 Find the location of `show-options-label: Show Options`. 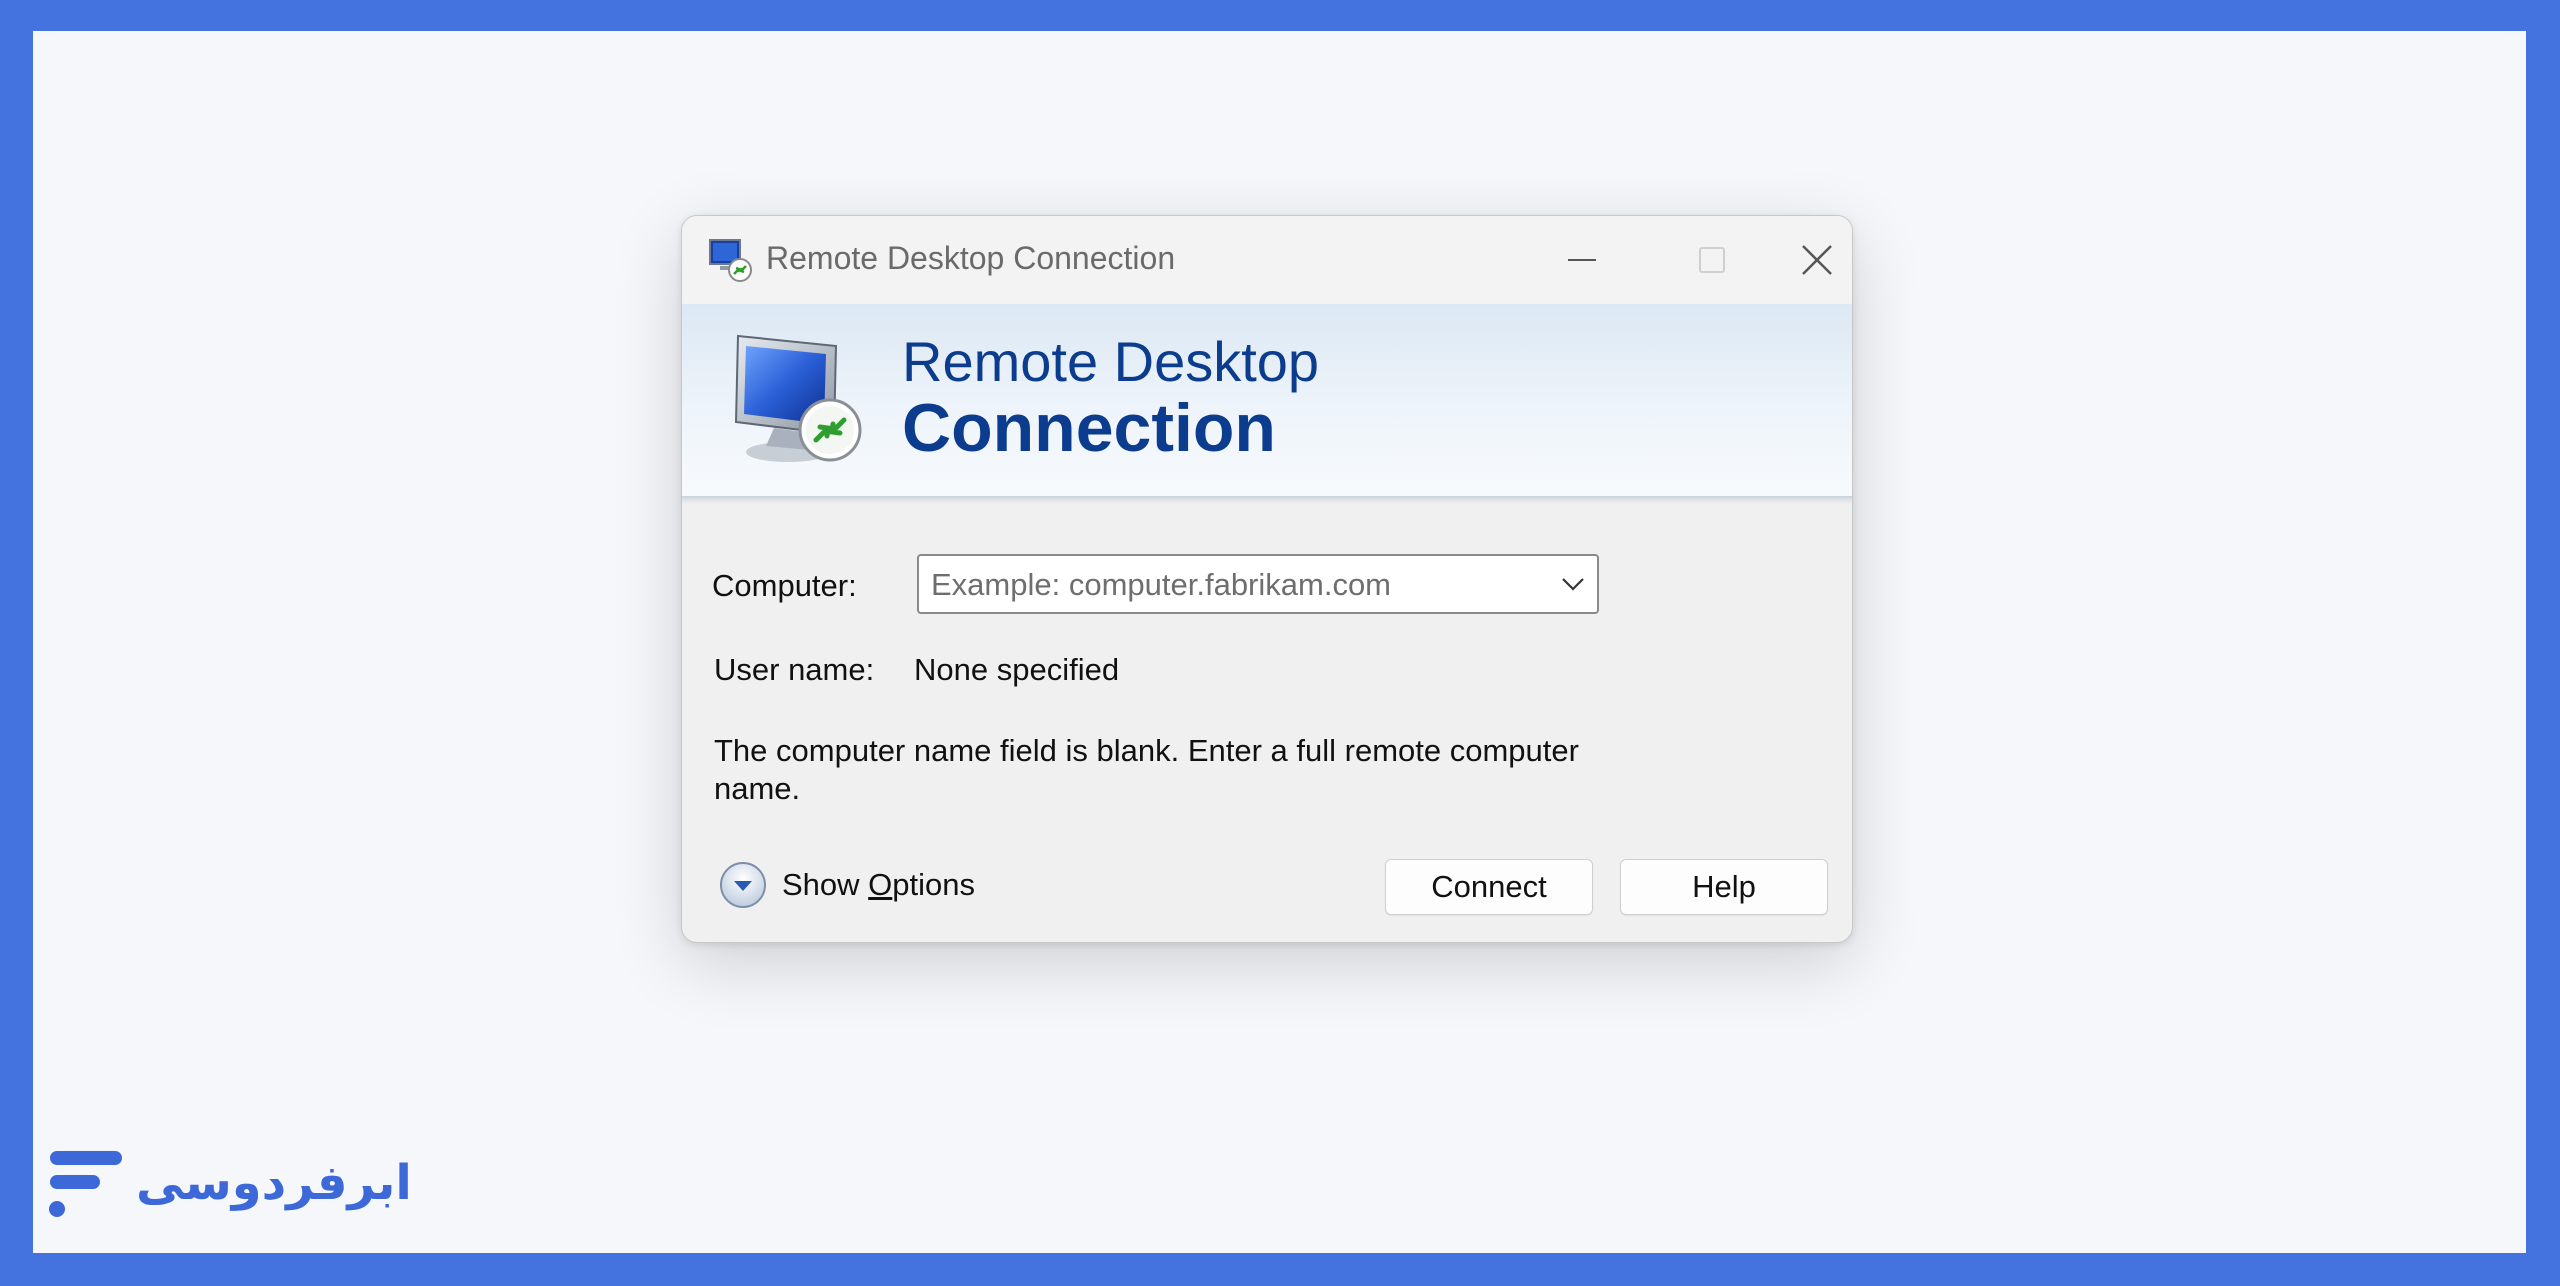

show-options-label: Show Options is located at coordinates (879, 884).